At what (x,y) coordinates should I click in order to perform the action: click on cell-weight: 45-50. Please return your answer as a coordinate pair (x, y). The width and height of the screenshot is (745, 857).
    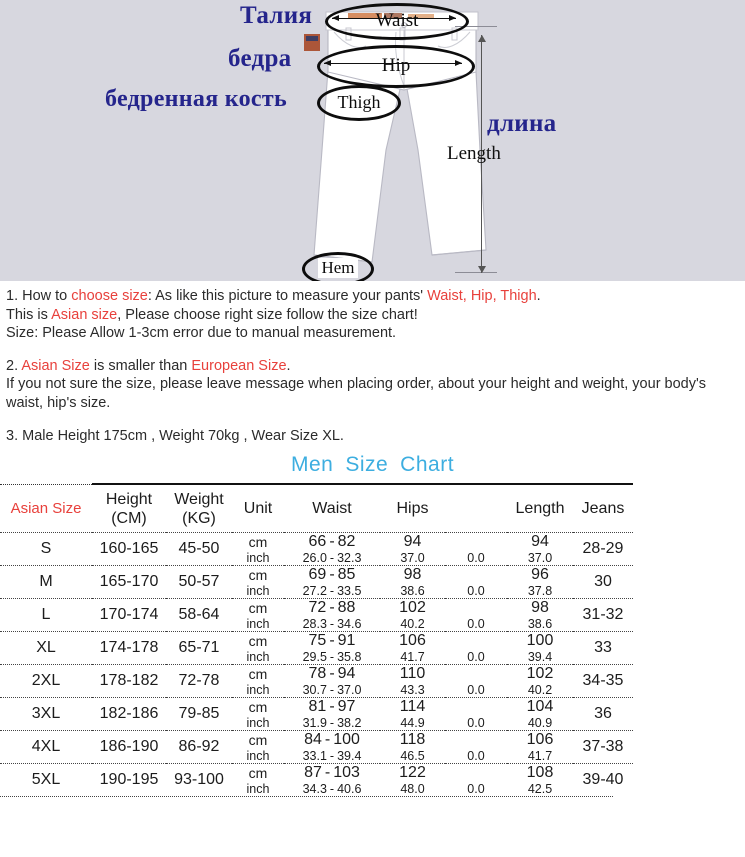
    Looking at the image, I should click on (199, 549).